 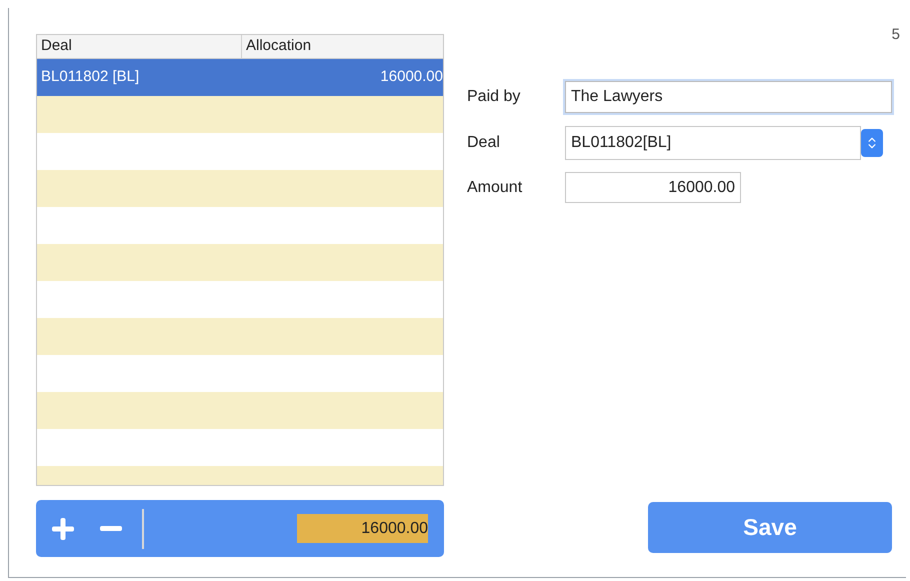 I want to click on minus-icon, so click(x=111, y=528).